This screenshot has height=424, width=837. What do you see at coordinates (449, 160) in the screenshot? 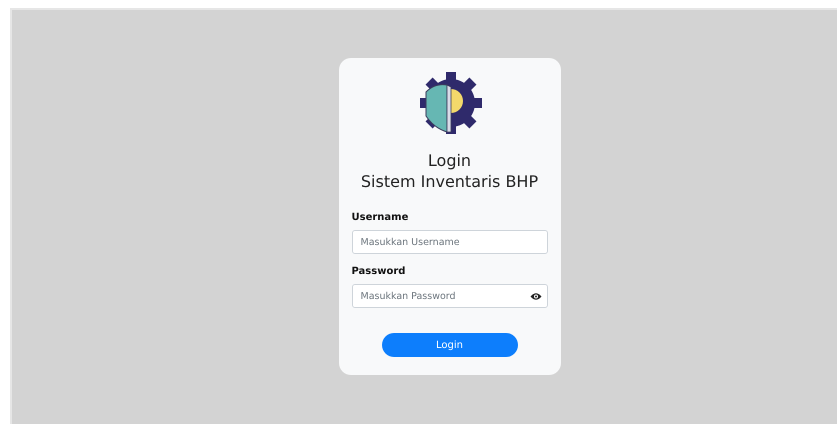
I see `login-title: Login` at bounding box center [449, 160].